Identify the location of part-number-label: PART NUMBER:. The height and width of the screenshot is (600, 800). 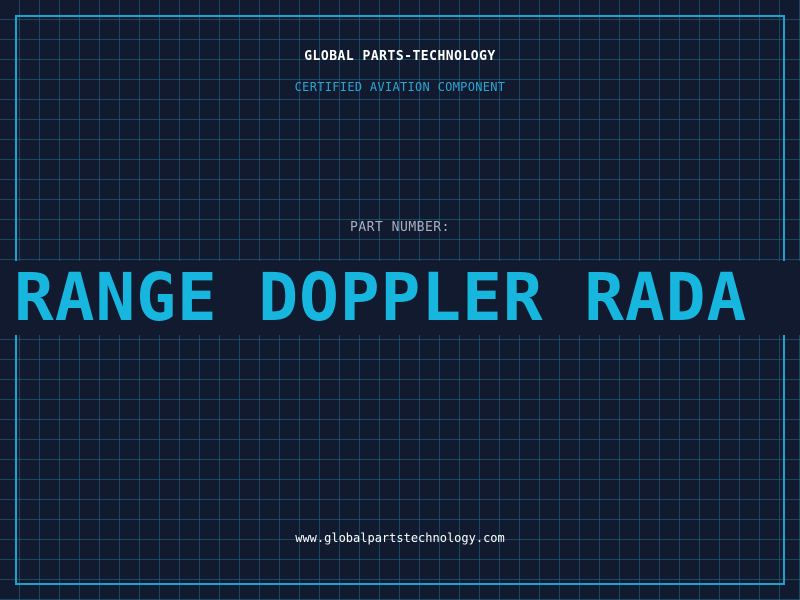
(400, 227).